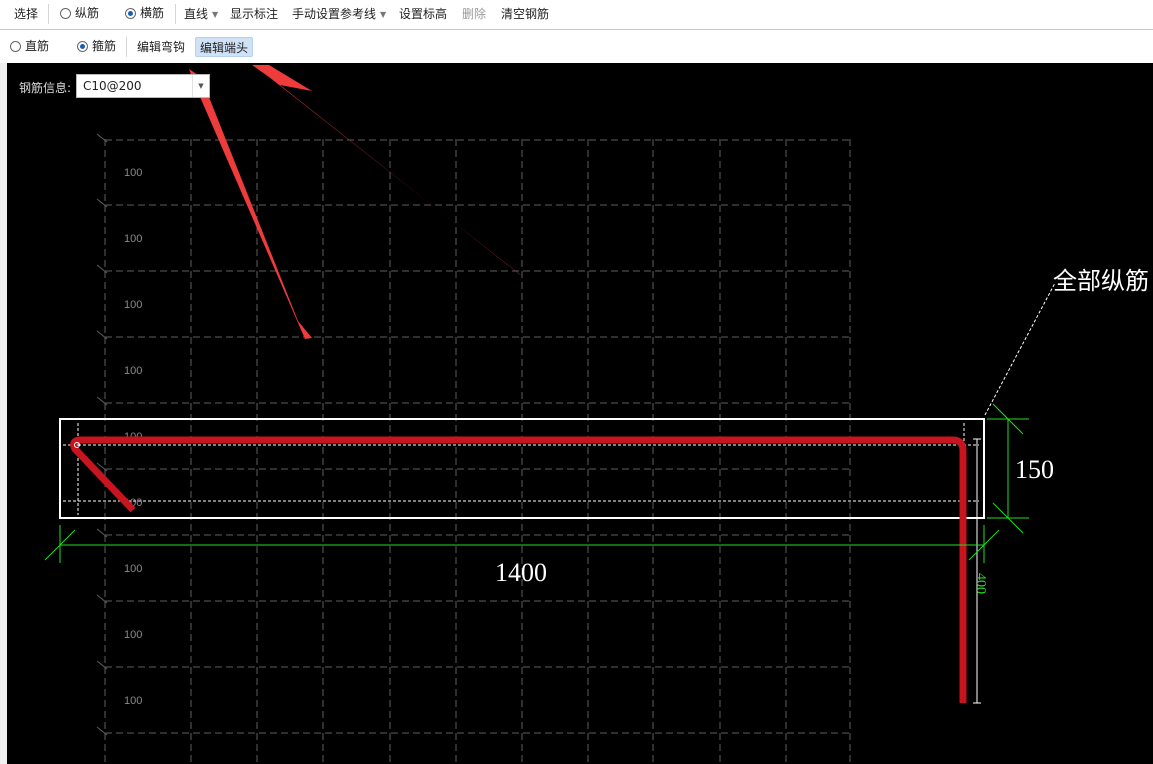 This screenshot has height=764, width=1153. What do you see at coordinates (161, 47) in the screenshot?
I see `edit-hook-button: 编辑弯钩` at bounding box center [161, 47].